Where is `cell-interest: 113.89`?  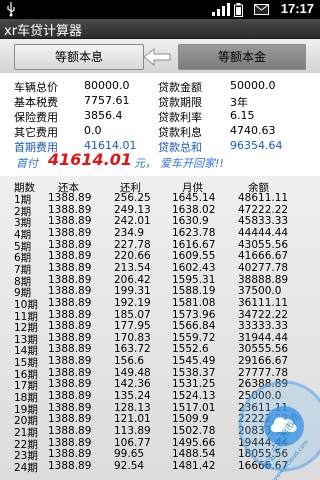 cell-interest: 113.89 is located at coordinates (132, 431).